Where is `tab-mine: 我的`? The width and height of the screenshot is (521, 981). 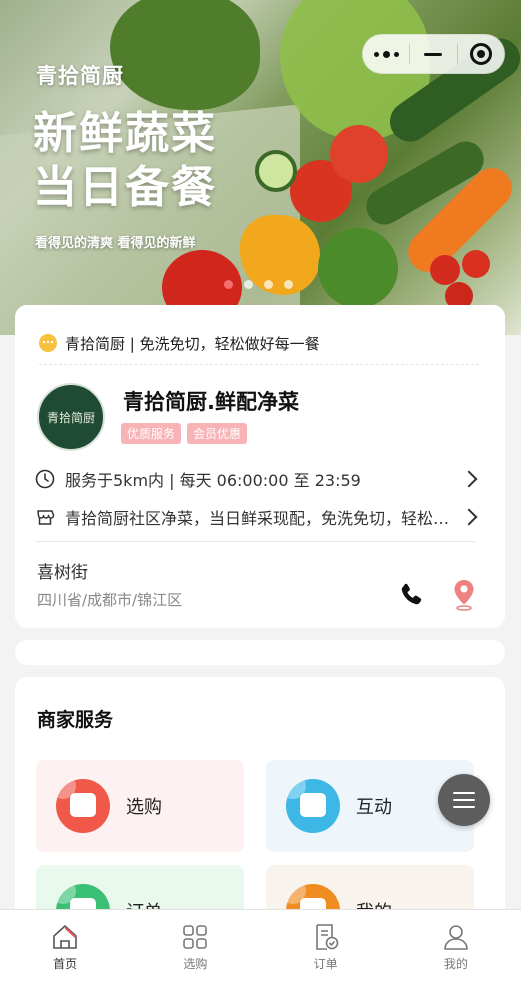 tab-mine: 我的 is located at coordinates (456, 945).